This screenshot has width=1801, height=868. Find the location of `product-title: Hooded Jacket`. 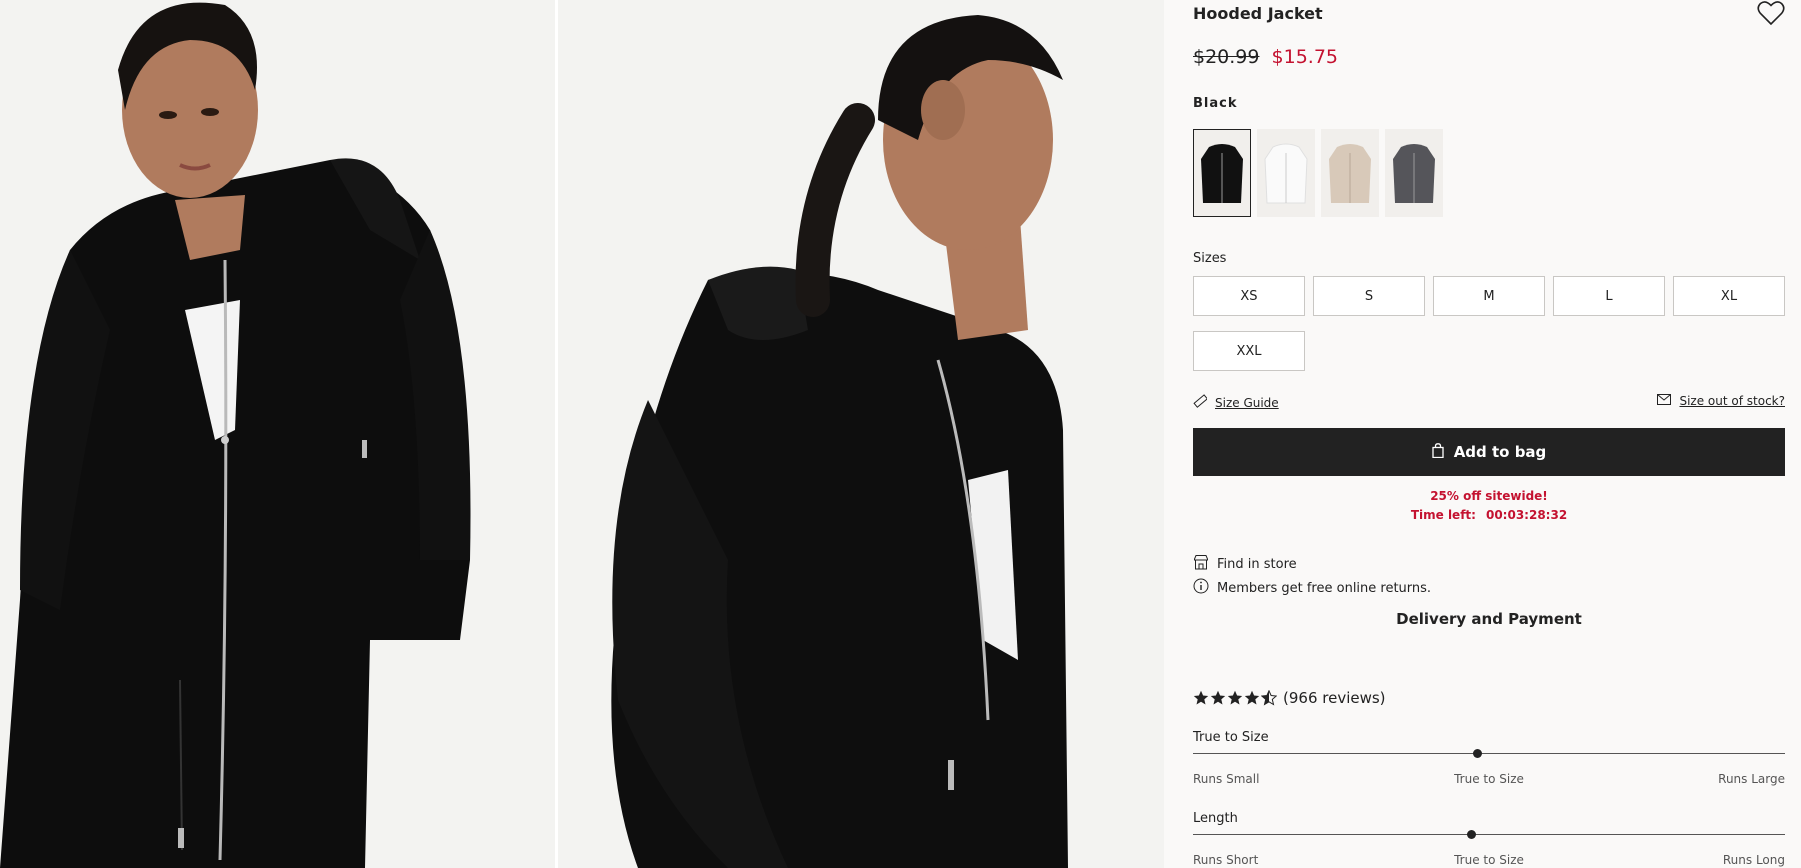

product-title: Hooded Jacket is located at coordinates (1258, 13).